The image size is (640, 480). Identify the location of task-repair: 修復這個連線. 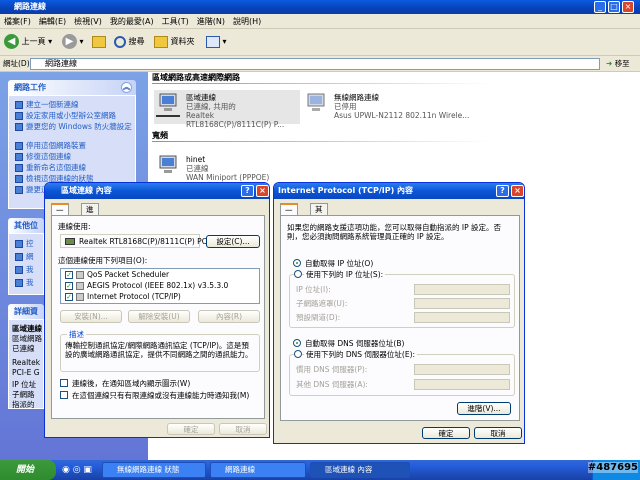
(75, 156).